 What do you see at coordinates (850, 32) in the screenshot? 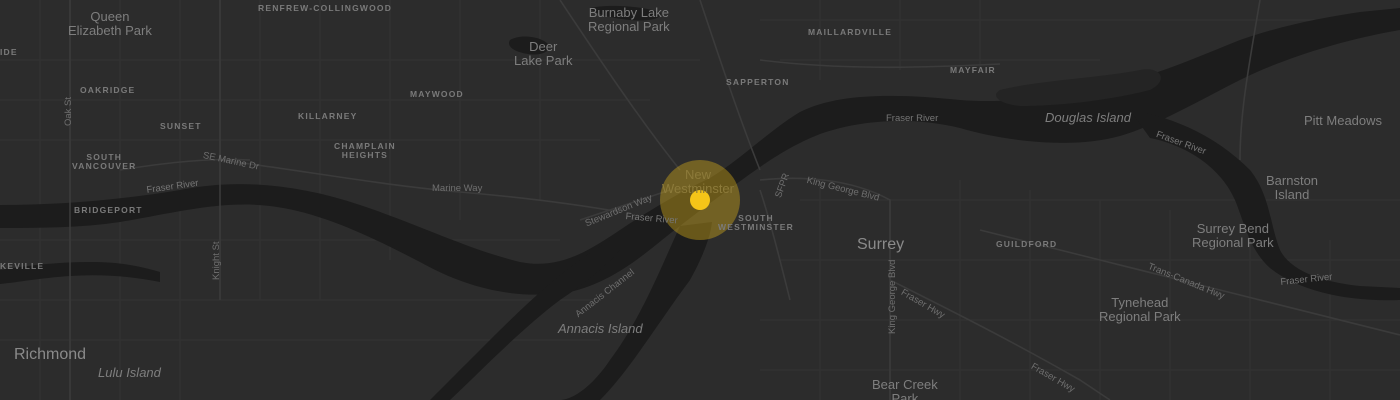
I see `label-maillardville: MAILLARDVILLE` at bounding box center [850, 32].